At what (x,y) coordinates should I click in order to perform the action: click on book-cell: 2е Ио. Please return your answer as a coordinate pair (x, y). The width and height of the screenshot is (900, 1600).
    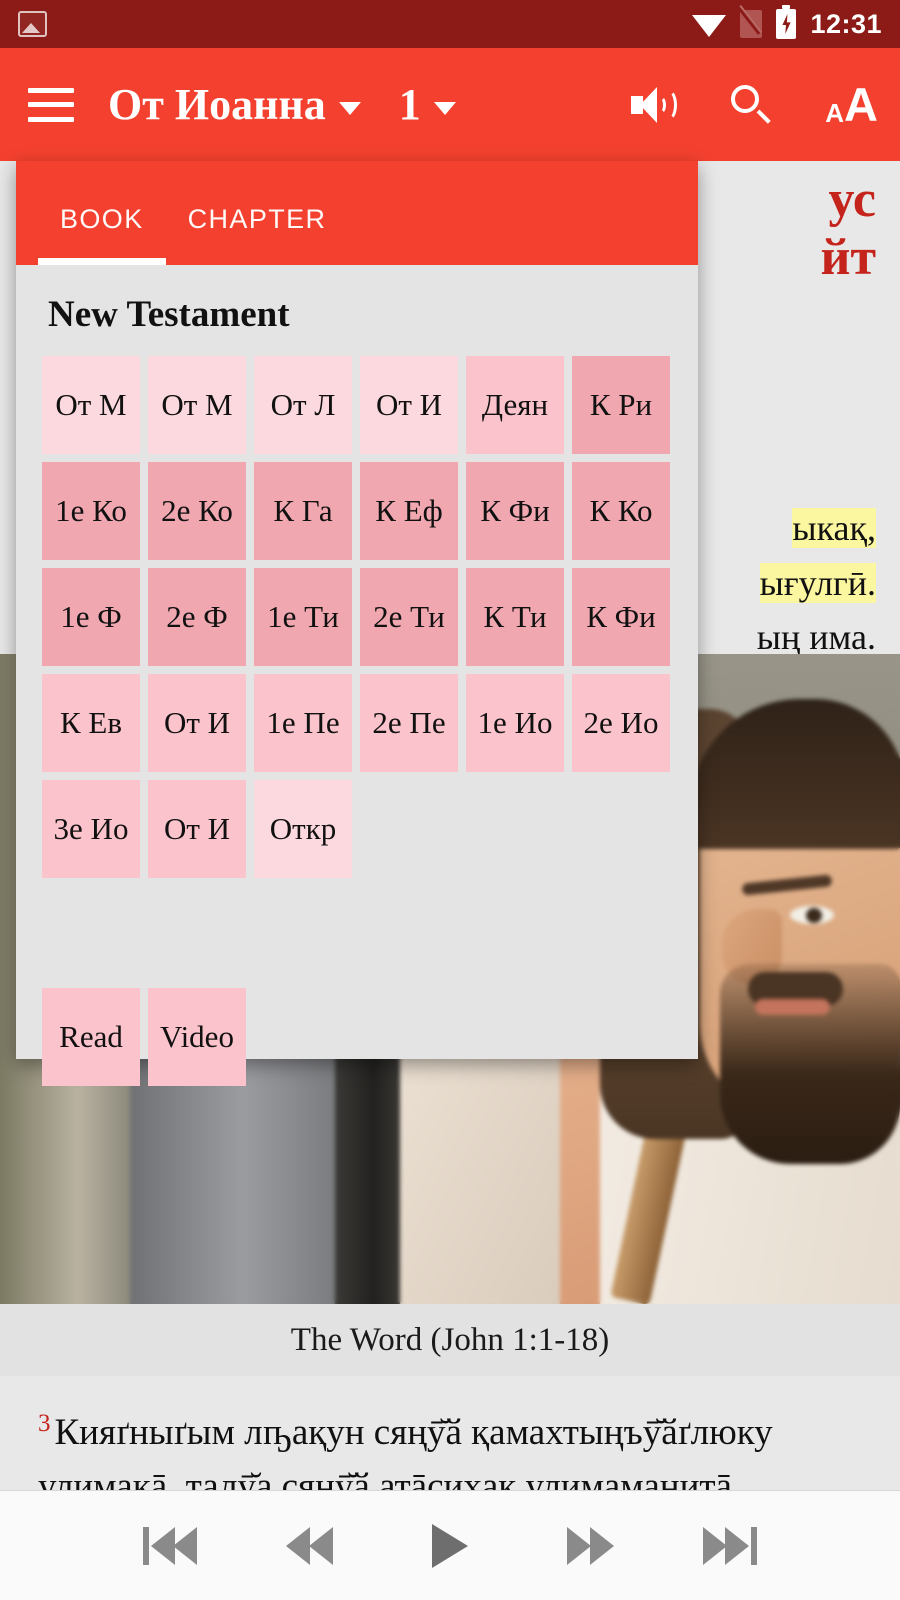
    Looking at the image, I should click on (621, 723).